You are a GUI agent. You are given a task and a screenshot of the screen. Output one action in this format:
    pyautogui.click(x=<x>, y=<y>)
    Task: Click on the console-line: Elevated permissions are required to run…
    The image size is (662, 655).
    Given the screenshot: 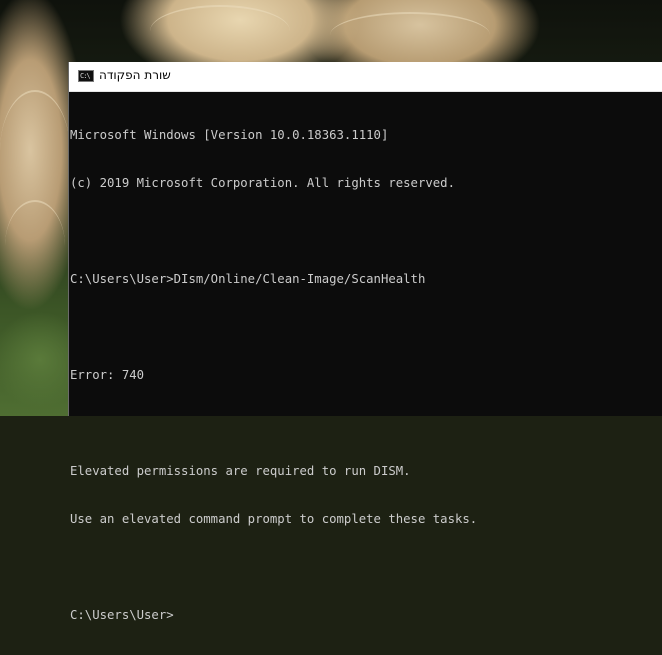 What is the action you would take?
    pyautogui.click(x=240, y=471)
    